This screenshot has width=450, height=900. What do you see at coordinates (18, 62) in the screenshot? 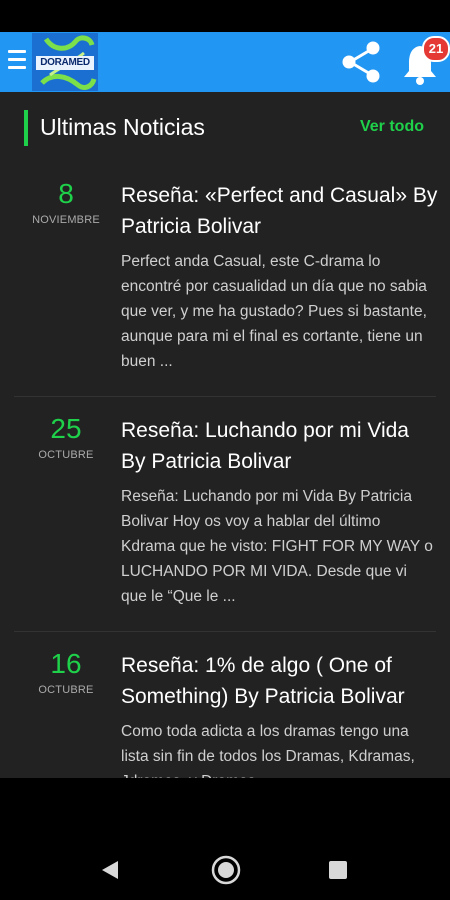
I see `menu-icon` at bounding box center [18, 62].